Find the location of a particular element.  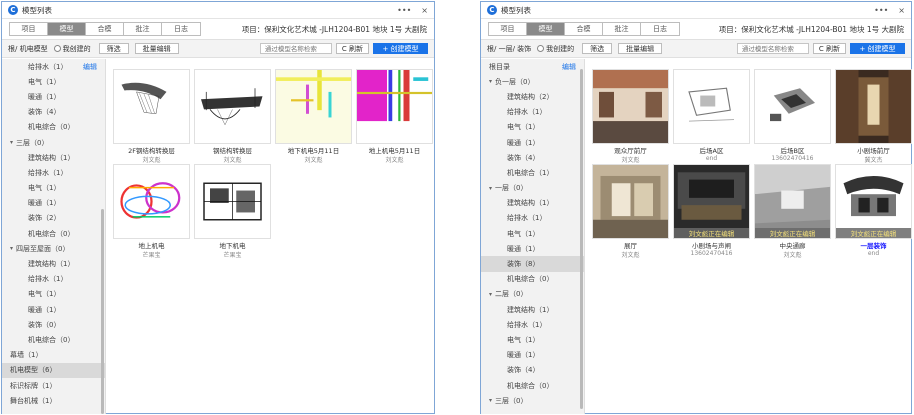

model-name: 中央通廊 is located at coordinates (792, 245).